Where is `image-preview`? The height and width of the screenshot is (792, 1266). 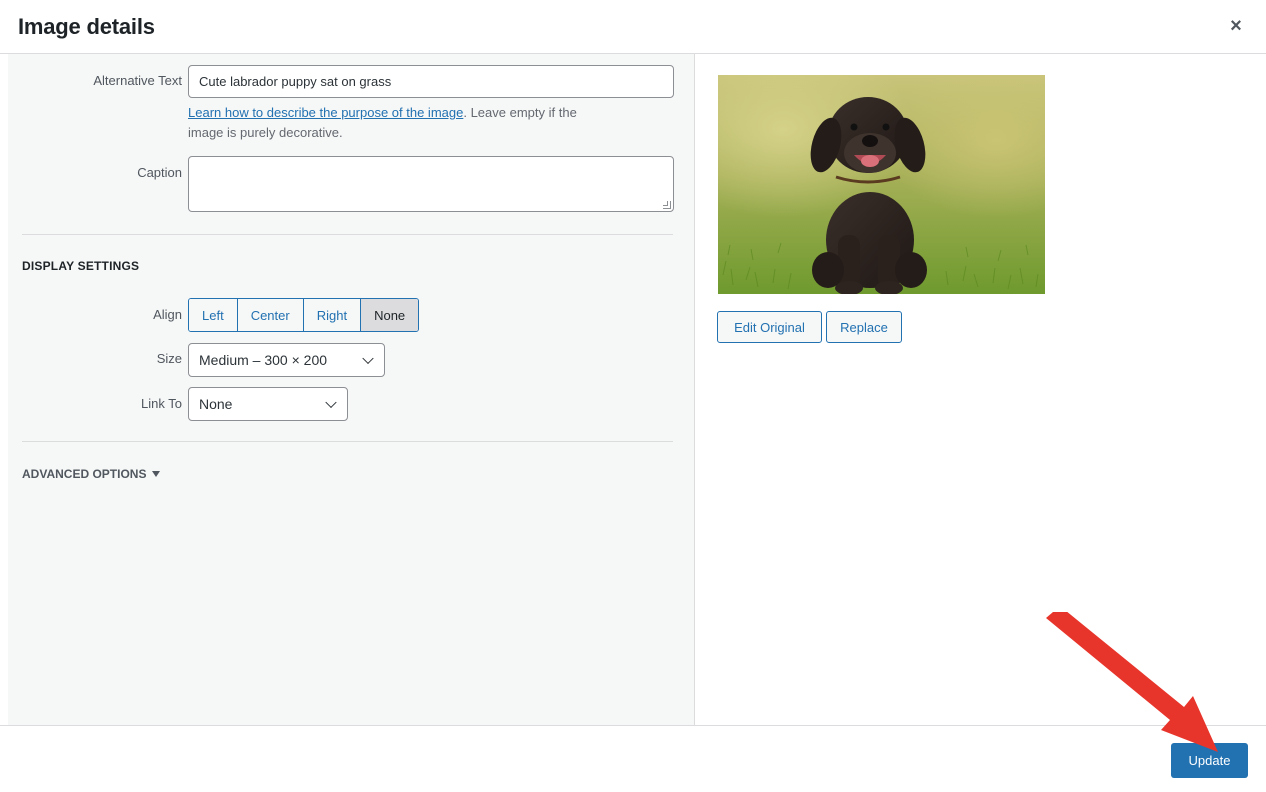
image-preview is located at coordinates (881, 184).